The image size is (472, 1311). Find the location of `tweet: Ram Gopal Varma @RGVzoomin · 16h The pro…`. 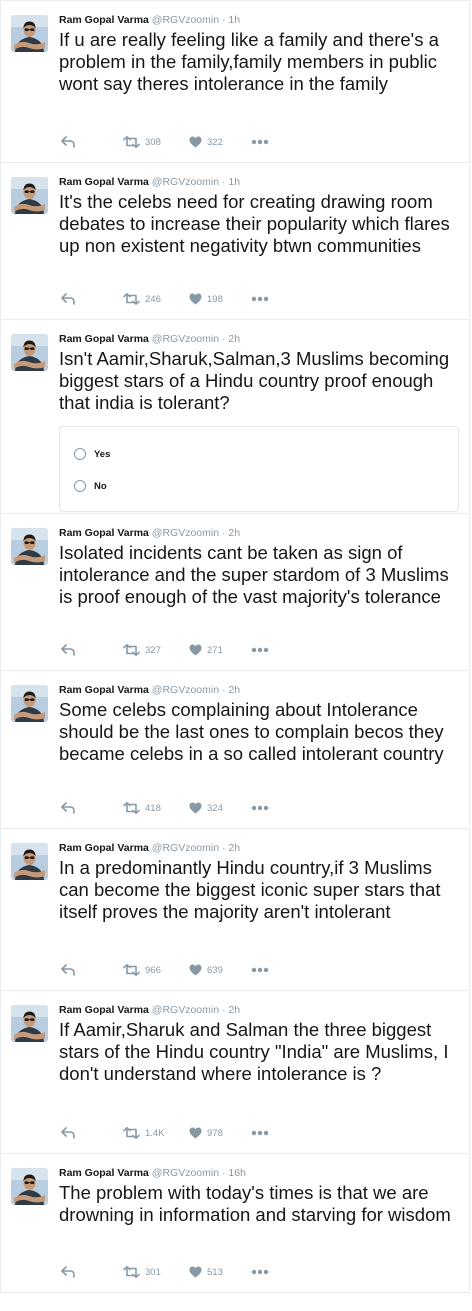

tweet: Ram Gopal Varma @RGVzoomin · 16h The pro… is located at coordinates (235, 1223).